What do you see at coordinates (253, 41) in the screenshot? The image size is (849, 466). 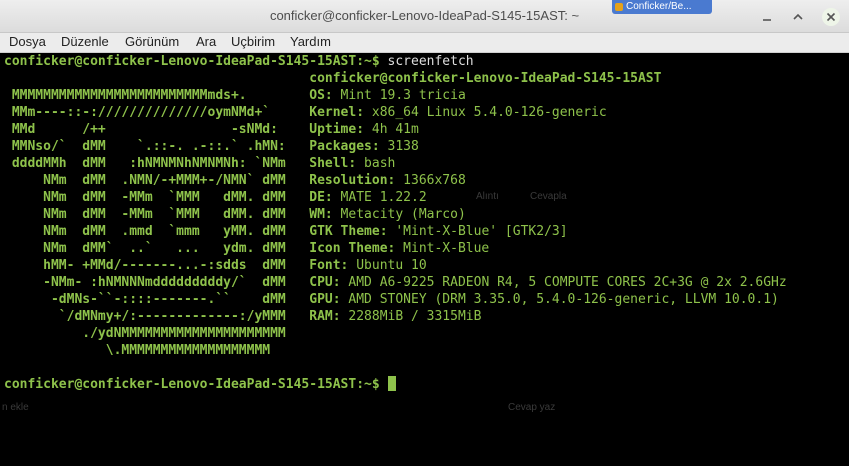 I see `menu-ucbirim: Uçbirim` at bounding box center [253, 41].